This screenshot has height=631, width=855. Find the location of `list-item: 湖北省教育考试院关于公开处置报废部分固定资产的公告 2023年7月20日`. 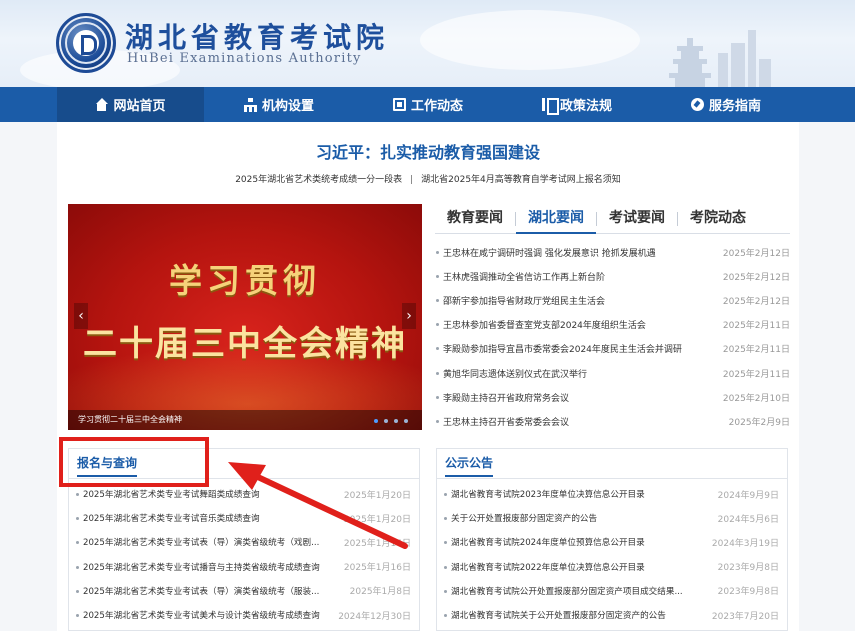

list-item: 湖北省教育考试院关于公开处置报废部分固定资产的公告 2023年7月20日 is located at coordinates (612, 615).